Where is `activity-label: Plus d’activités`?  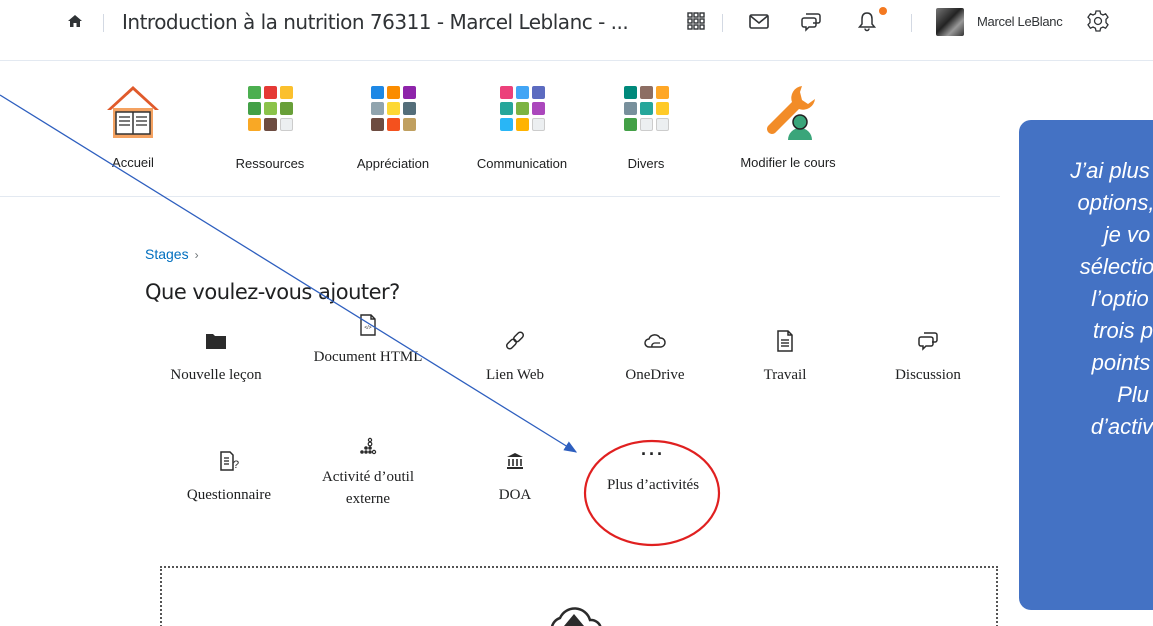
activity-label: Plus d’activités is located at coordinates (653, 485).